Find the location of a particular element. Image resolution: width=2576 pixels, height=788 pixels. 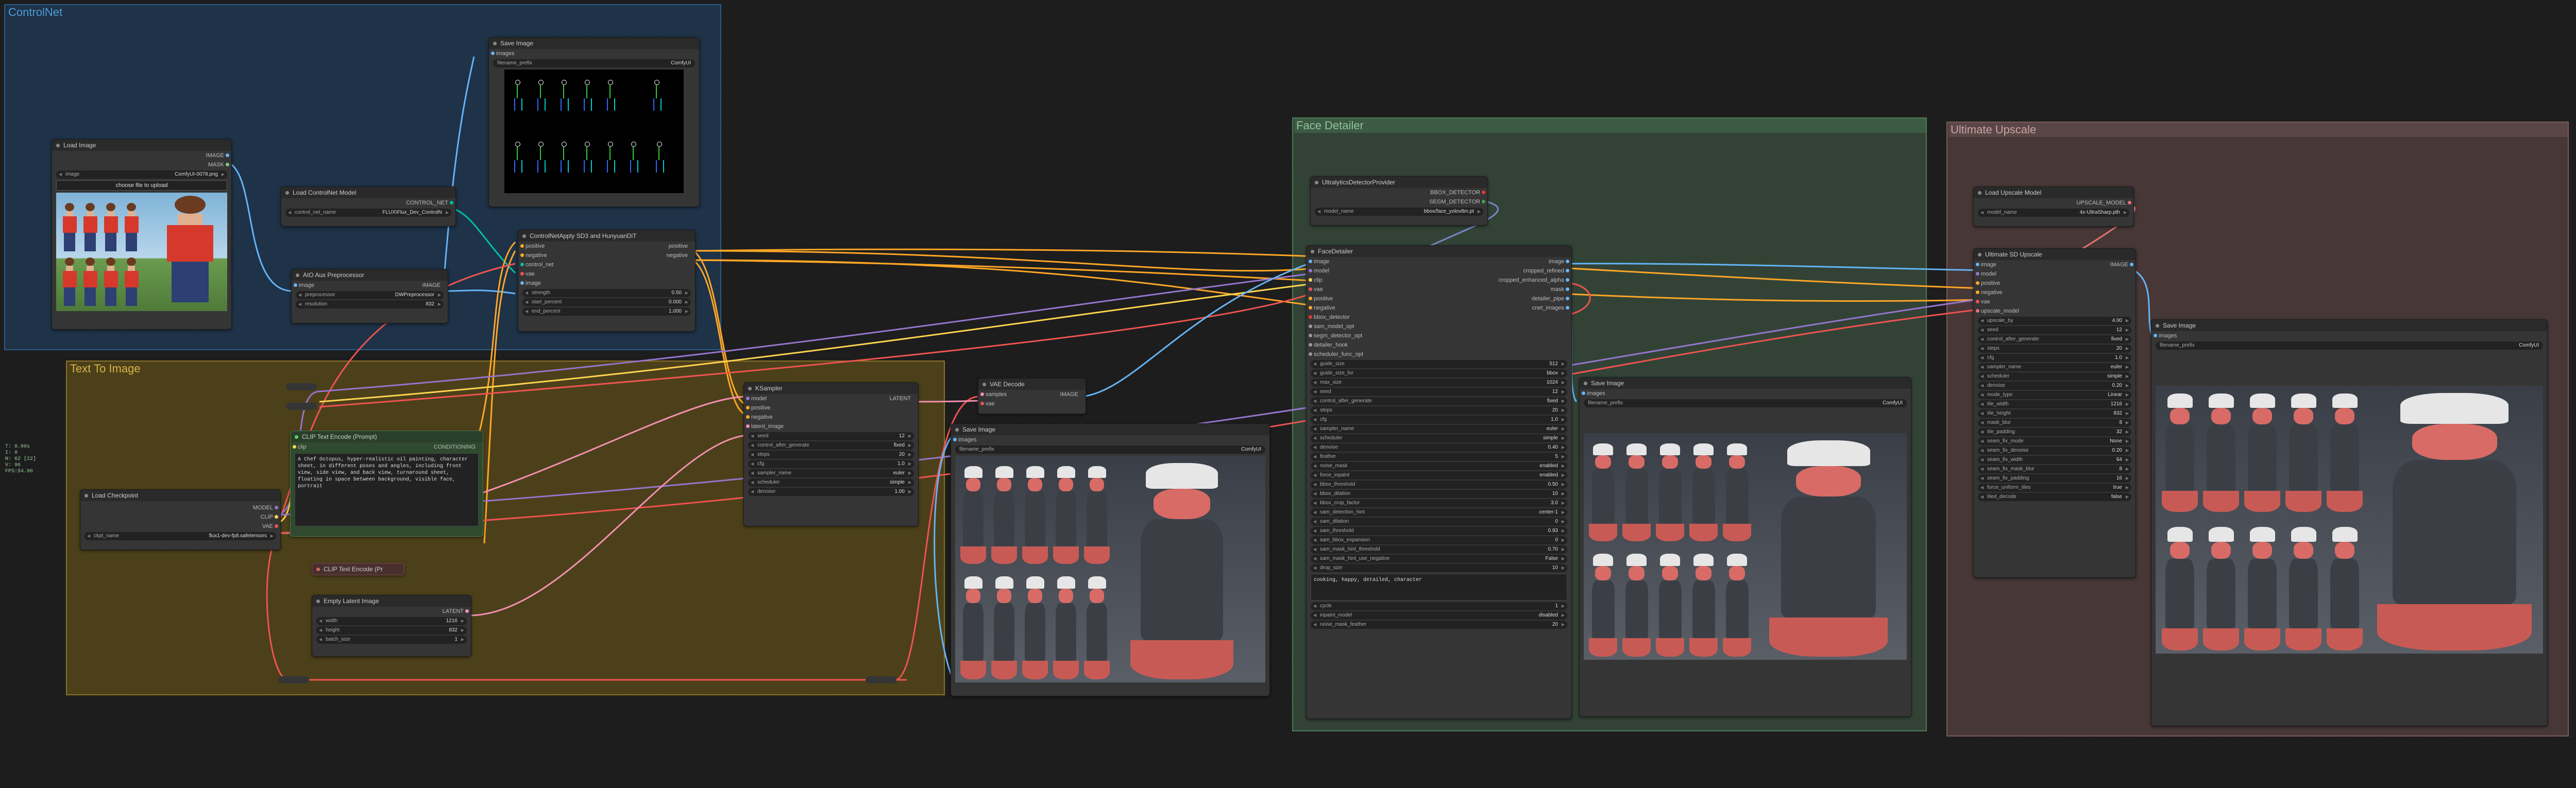

ckpt-name-select: ckpt_nameflux1-dev-fp8.safetensors is located at coordinates (180, 536).